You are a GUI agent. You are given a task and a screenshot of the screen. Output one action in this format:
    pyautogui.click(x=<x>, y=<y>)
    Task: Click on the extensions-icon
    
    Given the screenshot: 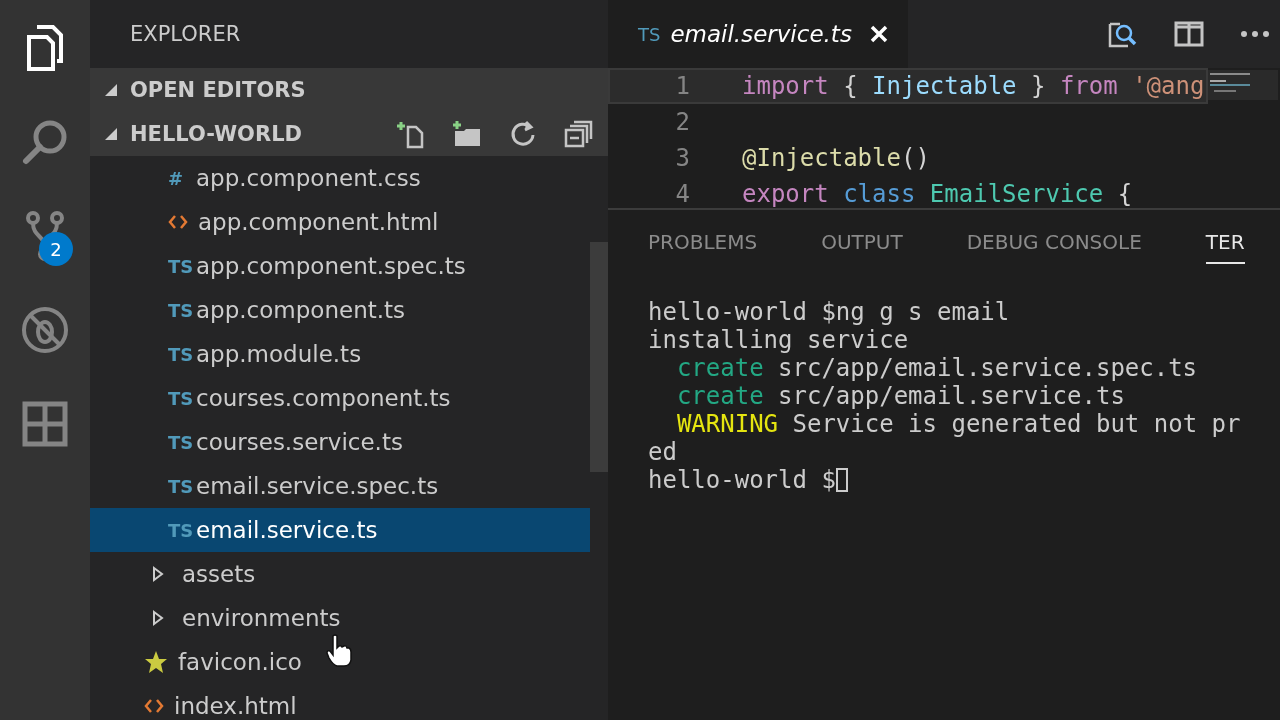 What is the action you would take?
    pyautogui.click(x=45, y=424)
    